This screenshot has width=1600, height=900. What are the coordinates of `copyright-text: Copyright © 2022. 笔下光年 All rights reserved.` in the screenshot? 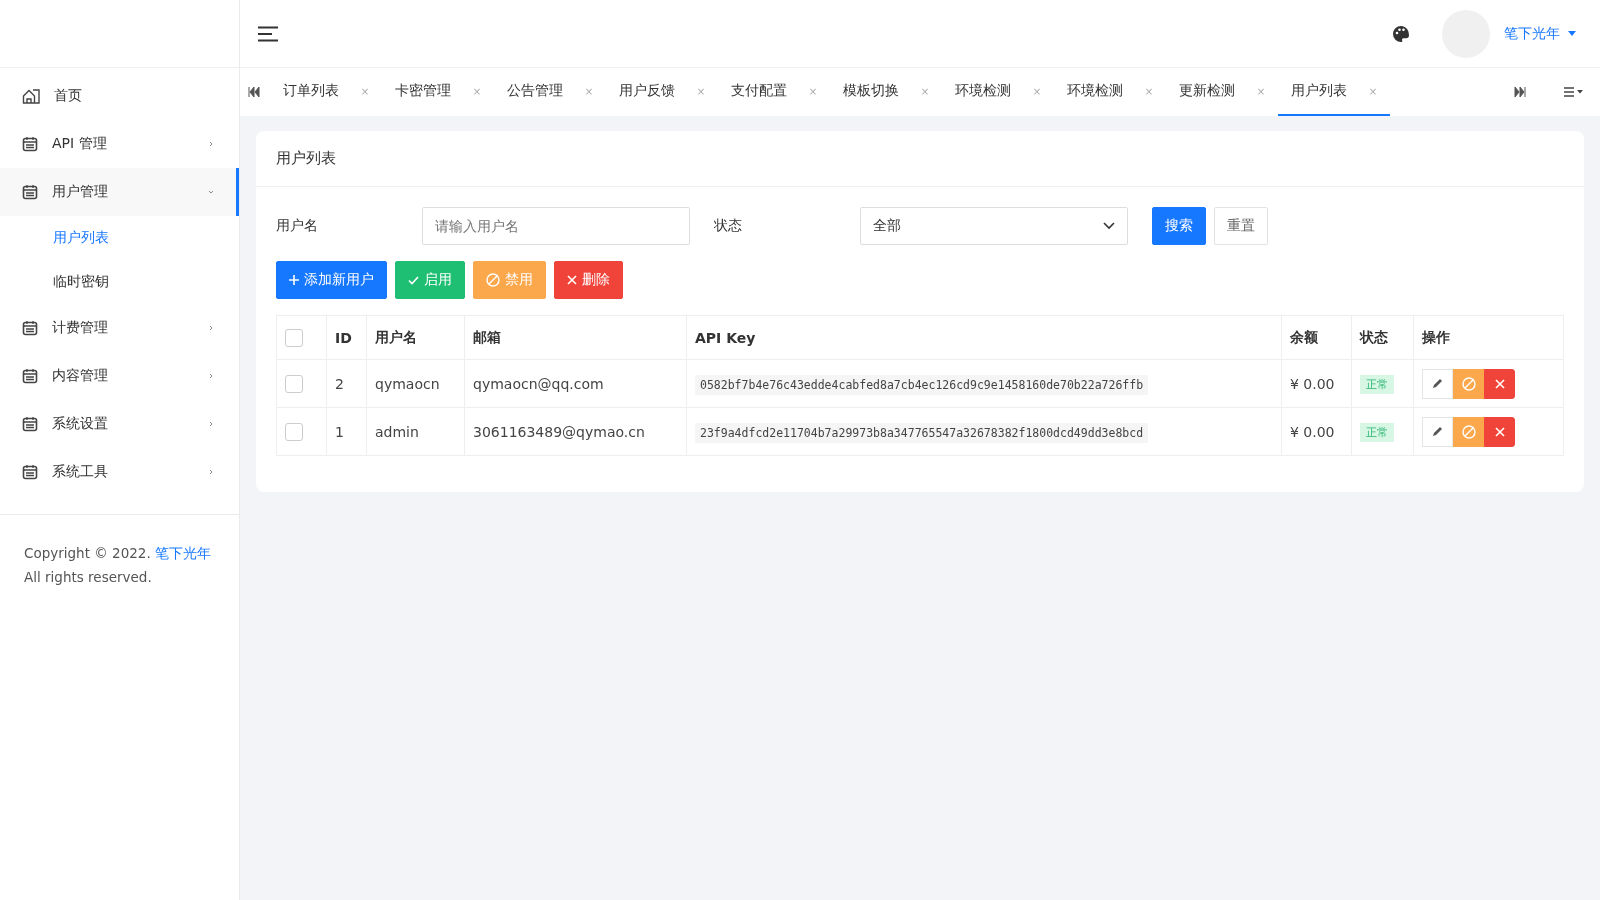 It's located at (117, 565).